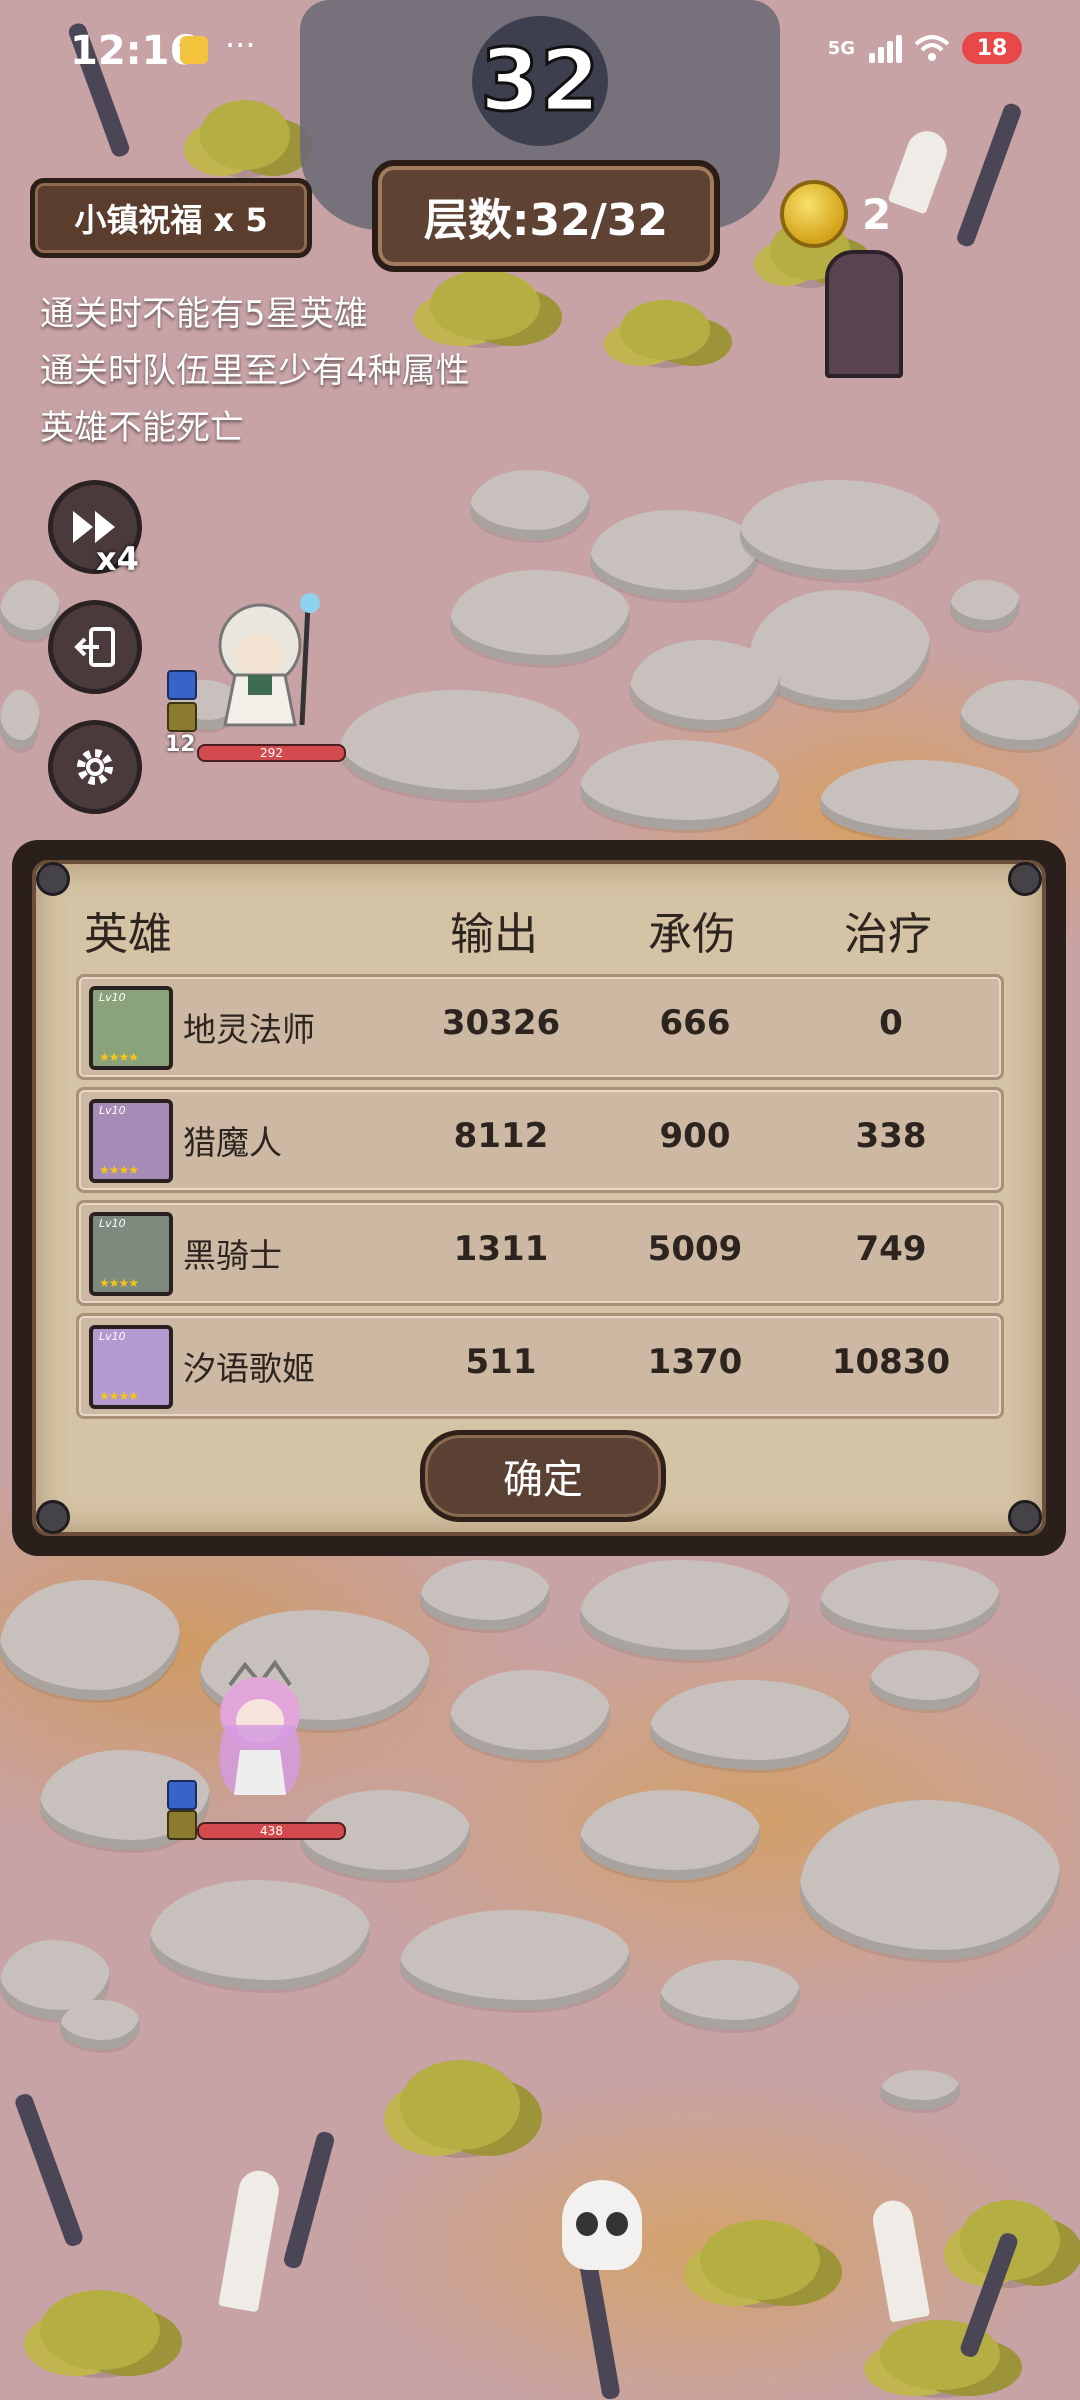  I want to click on status-more-dots: ···, so click(240, 45).